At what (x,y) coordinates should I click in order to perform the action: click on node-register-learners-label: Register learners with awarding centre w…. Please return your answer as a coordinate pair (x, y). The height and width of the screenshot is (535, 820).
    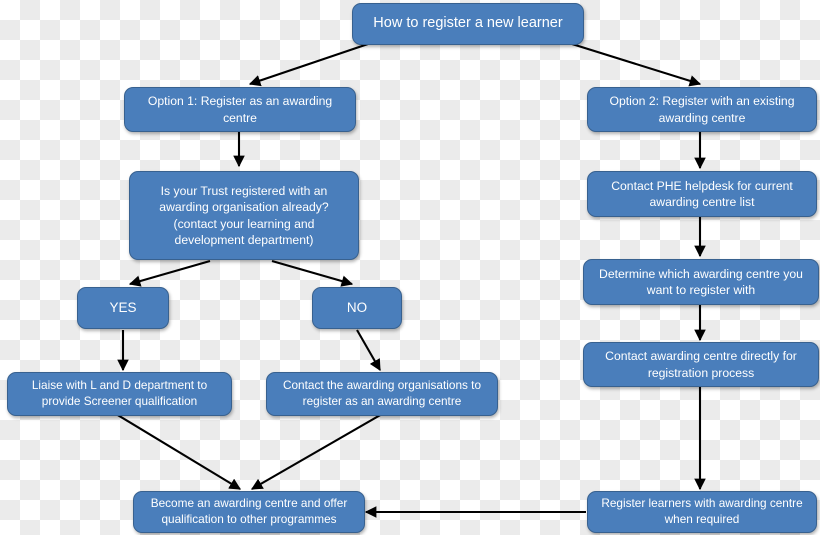
    Looking at the image, I should click on (702, 511).